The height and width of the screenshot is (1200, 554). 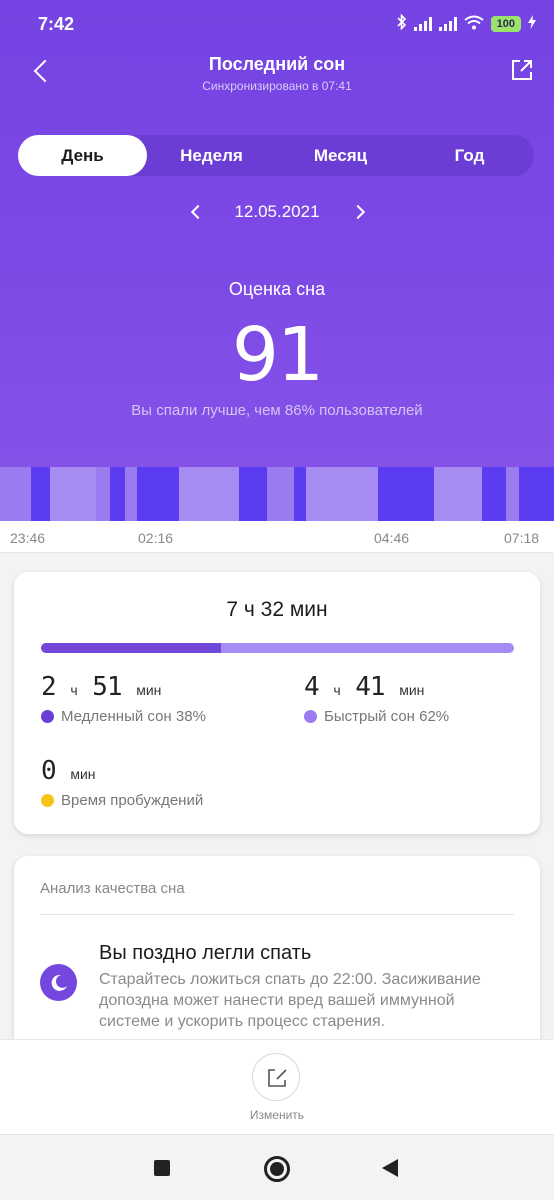 I want to click on light-sleep-legend: Быстрый сон 62%, so click(x=376, y=716).